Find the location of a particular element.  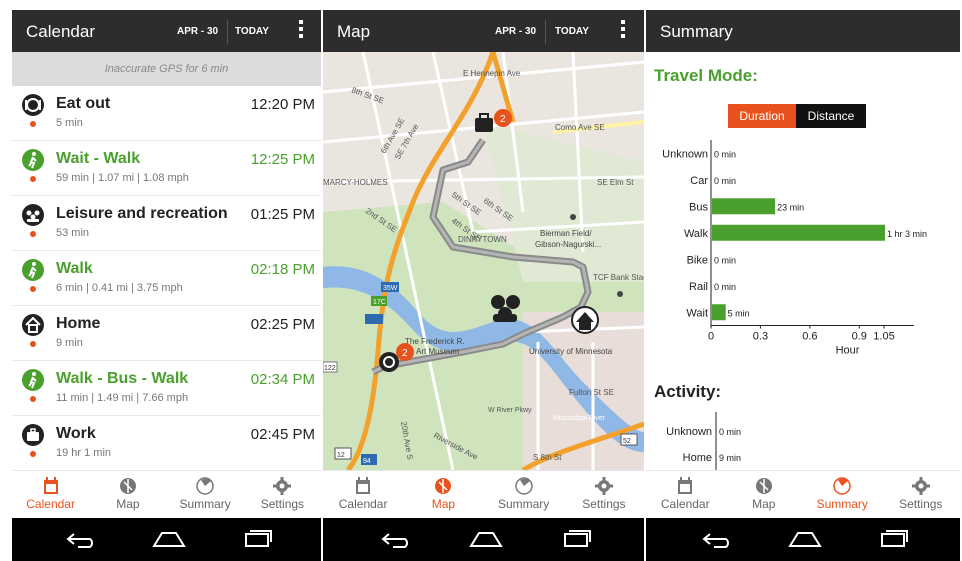

map-label: 12 is located at coordinates (341, 455).